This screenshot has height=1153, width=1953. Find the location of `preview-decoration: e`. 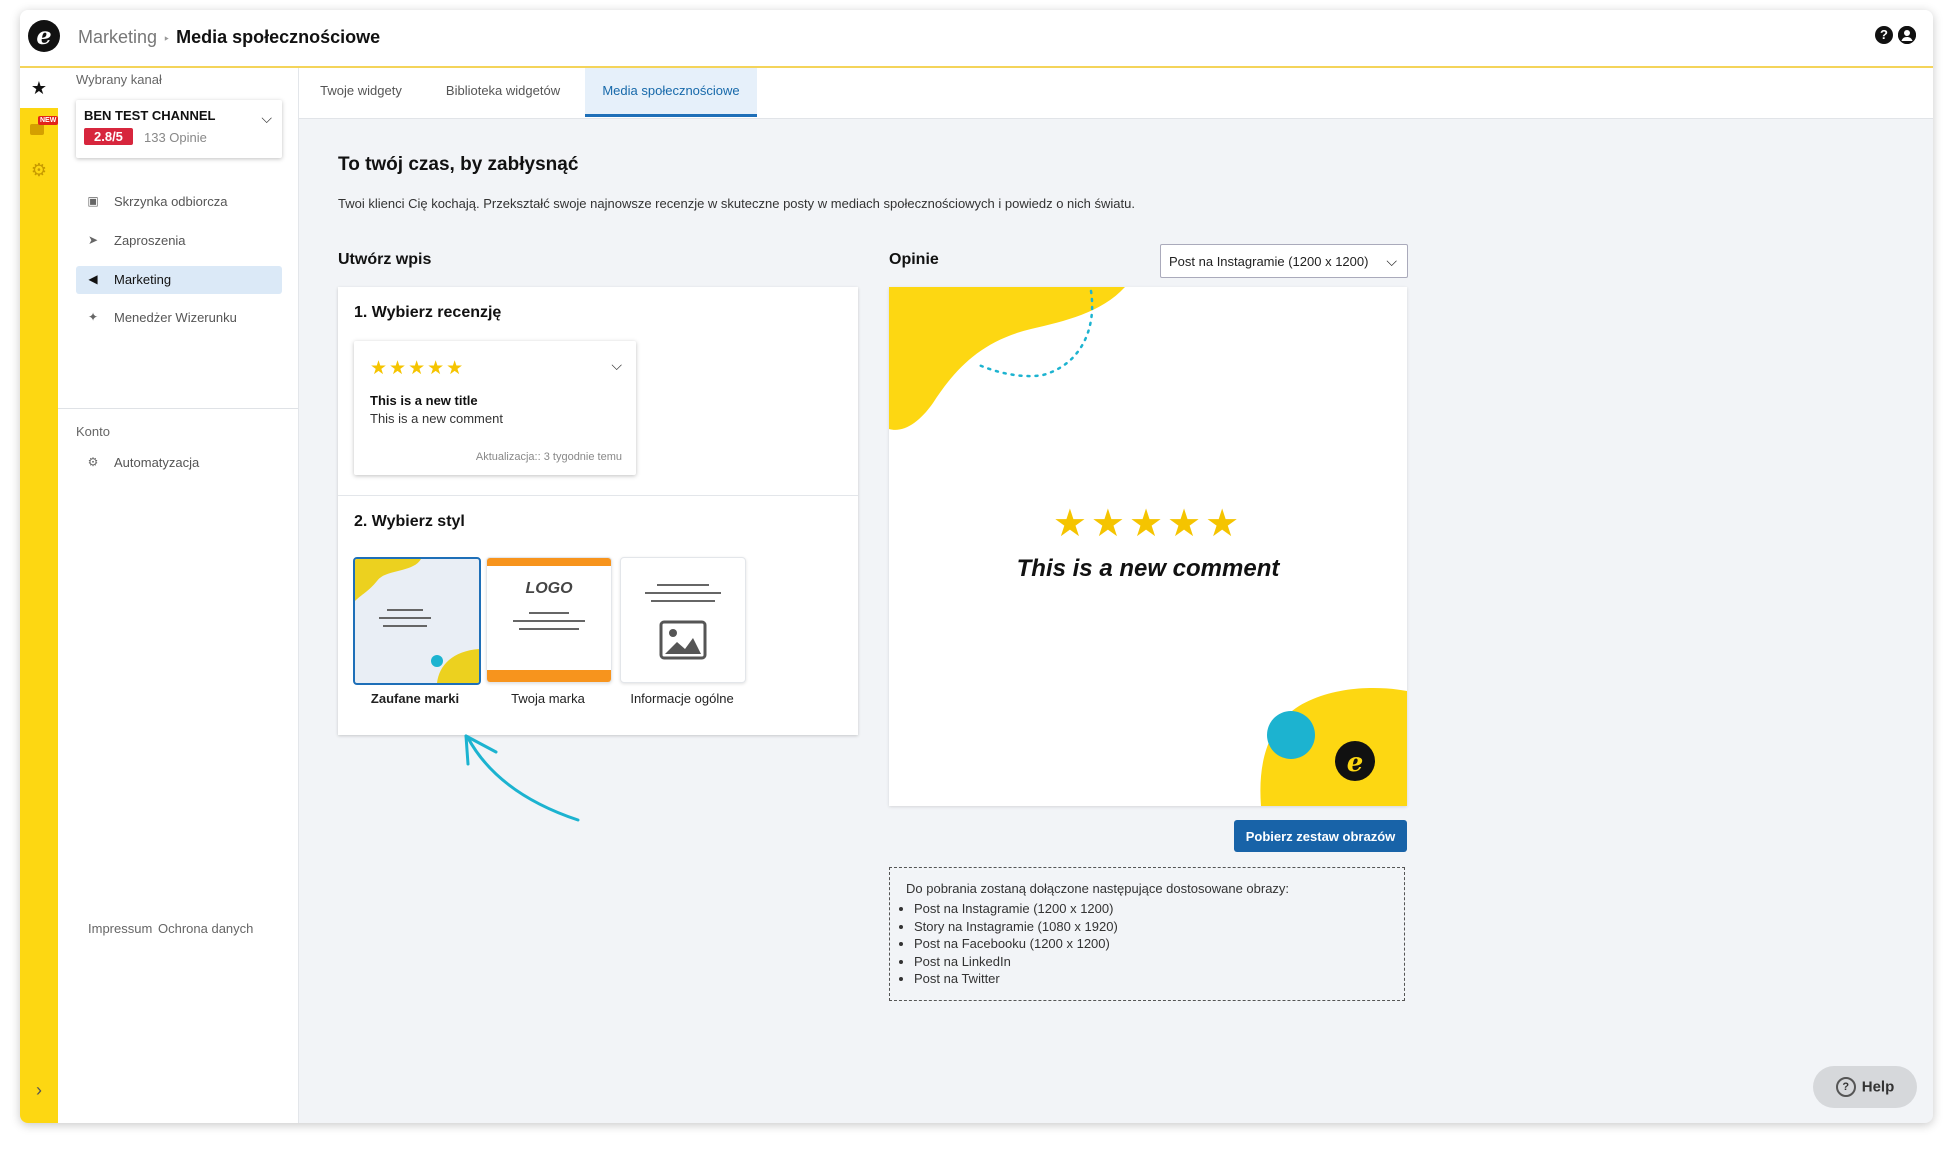

preview-decoration: e is located at coordinates (1148, 546).